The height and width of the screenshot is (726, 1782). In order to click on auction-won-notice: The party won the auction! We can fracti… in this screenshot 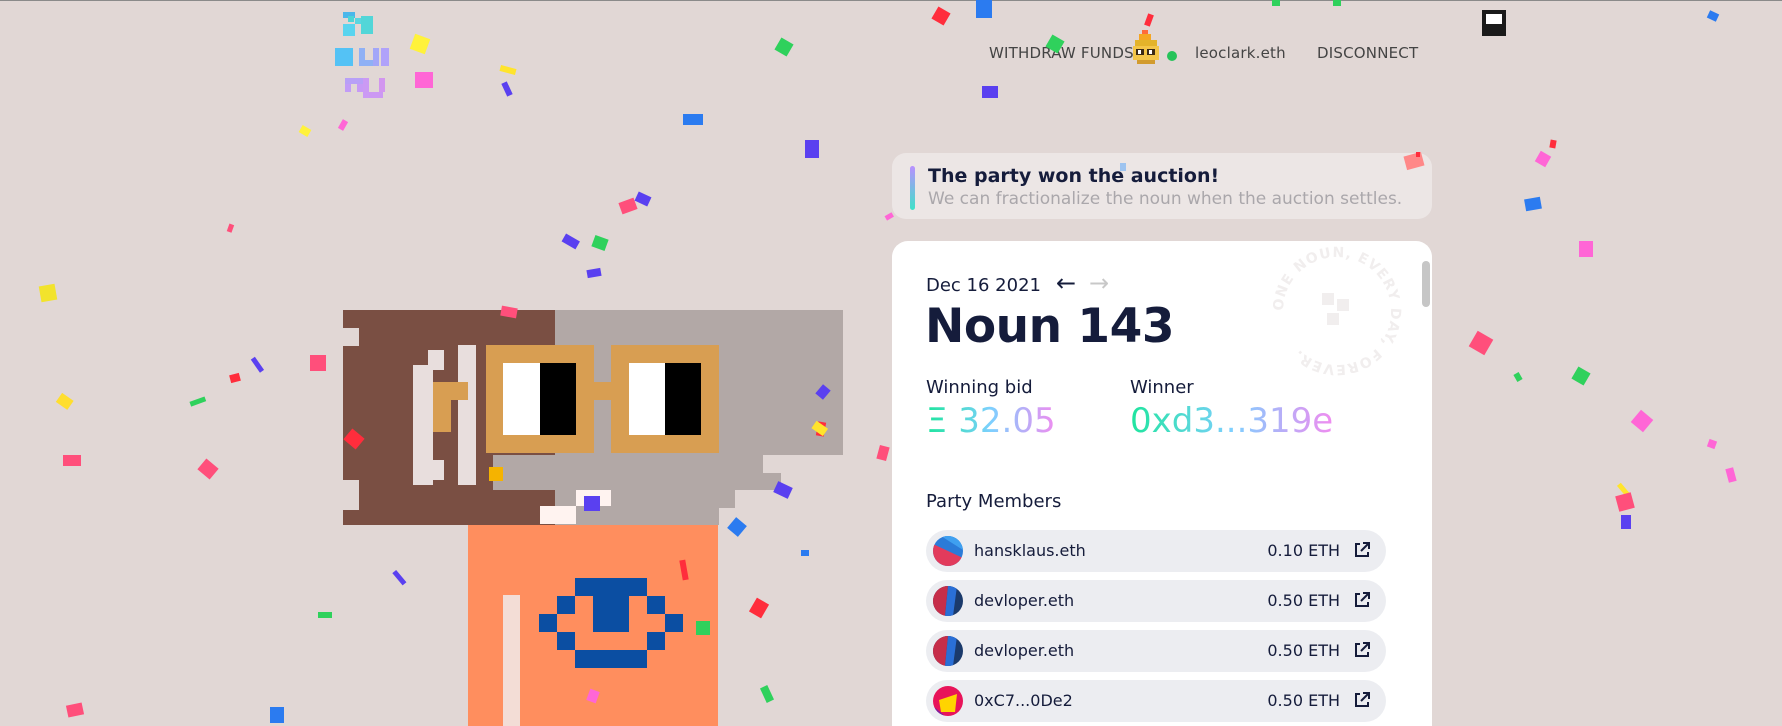, I will do `click(1162, 186)`.